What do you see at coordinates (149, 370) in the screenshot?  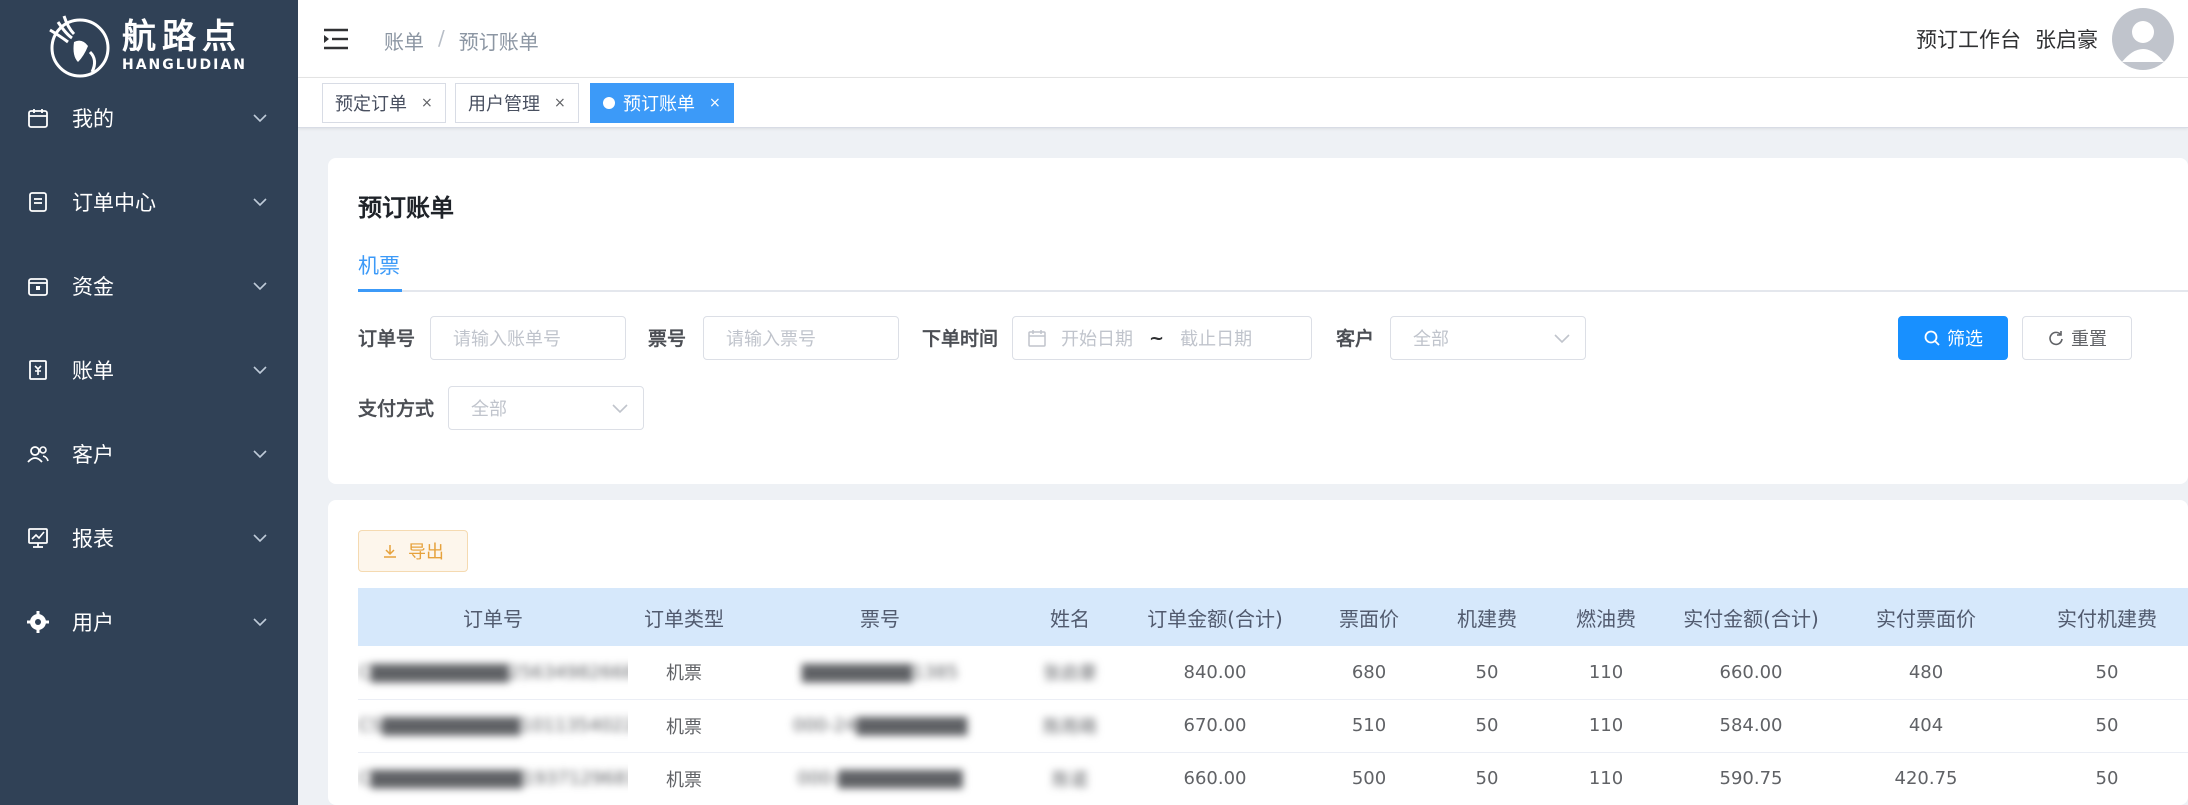 I see `sidebar-item-bills: 账单` at bounding box center [149, 370].